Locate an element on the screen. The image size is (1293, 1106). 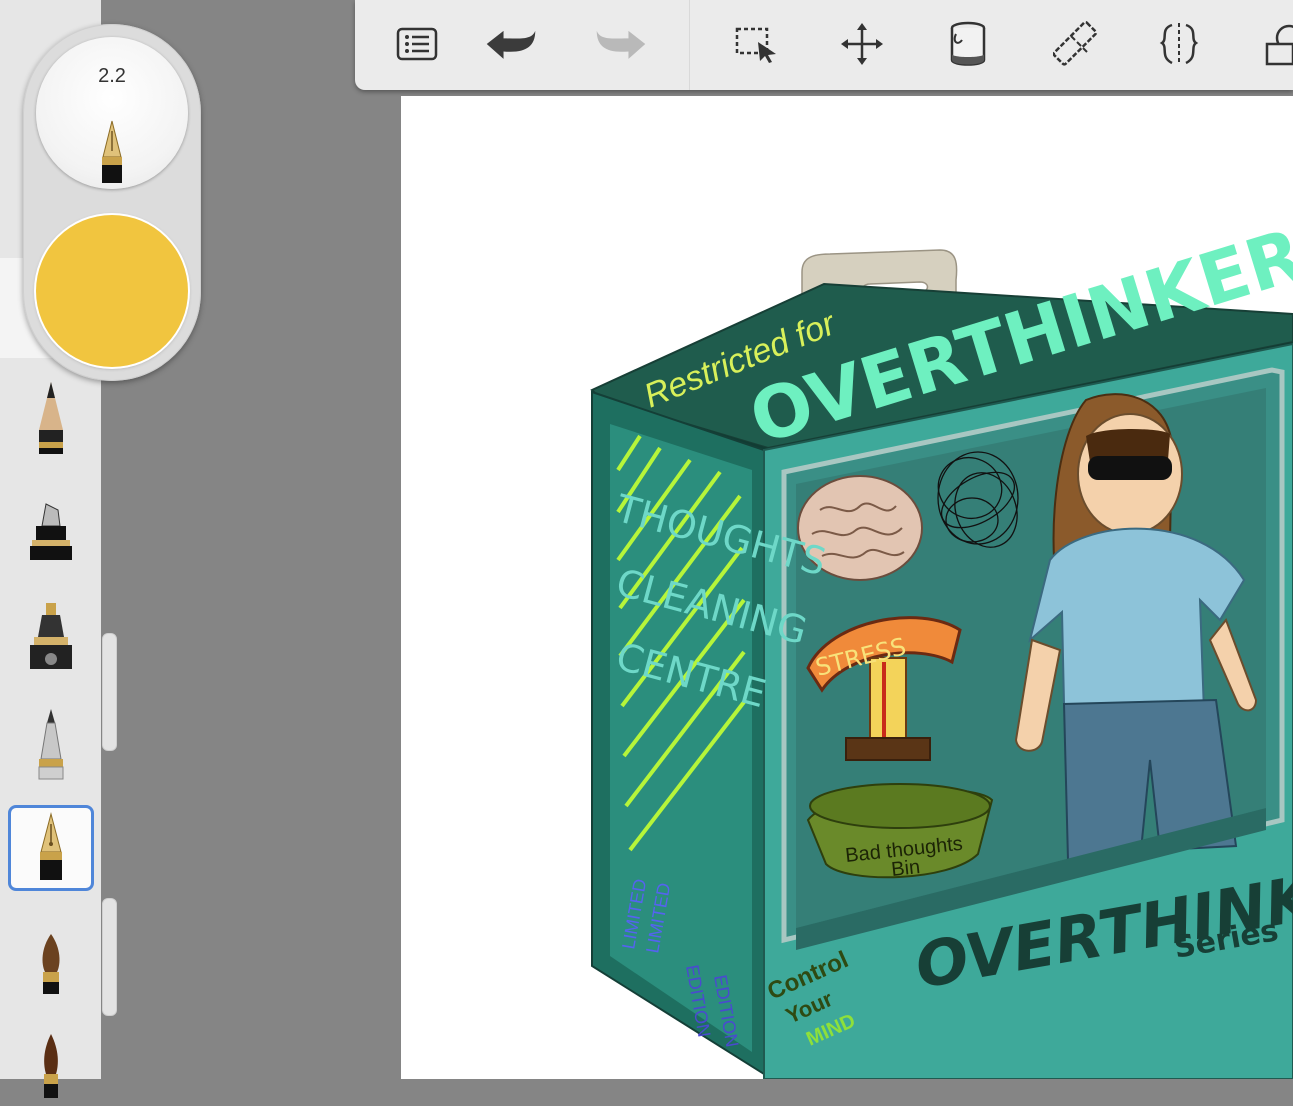
paintbrush-icon is located at coordinates (51, 964).